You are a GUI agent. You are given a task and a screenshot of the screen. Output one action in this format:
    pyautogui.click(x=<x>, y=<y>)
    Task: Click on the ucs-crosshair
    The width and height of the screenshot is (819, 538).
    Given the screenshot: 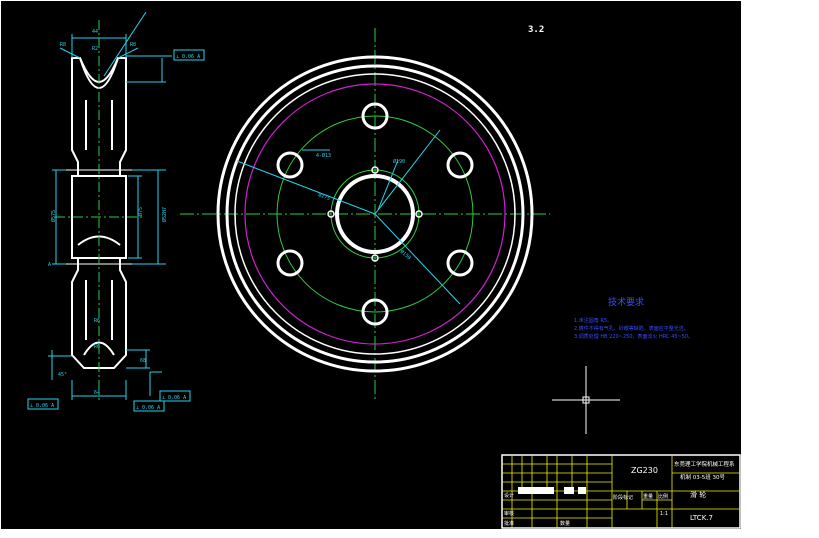 What is the action you would take?
    pyautogui.click(x=586, y=400)
    